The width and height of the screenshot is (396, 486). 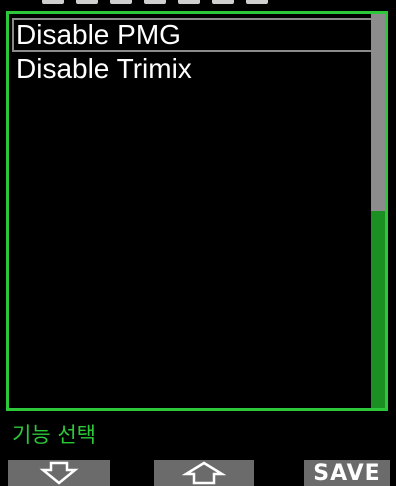 I want to click on menu-item-disable-pmg: Disable PMG, so click(x=193, y=35).